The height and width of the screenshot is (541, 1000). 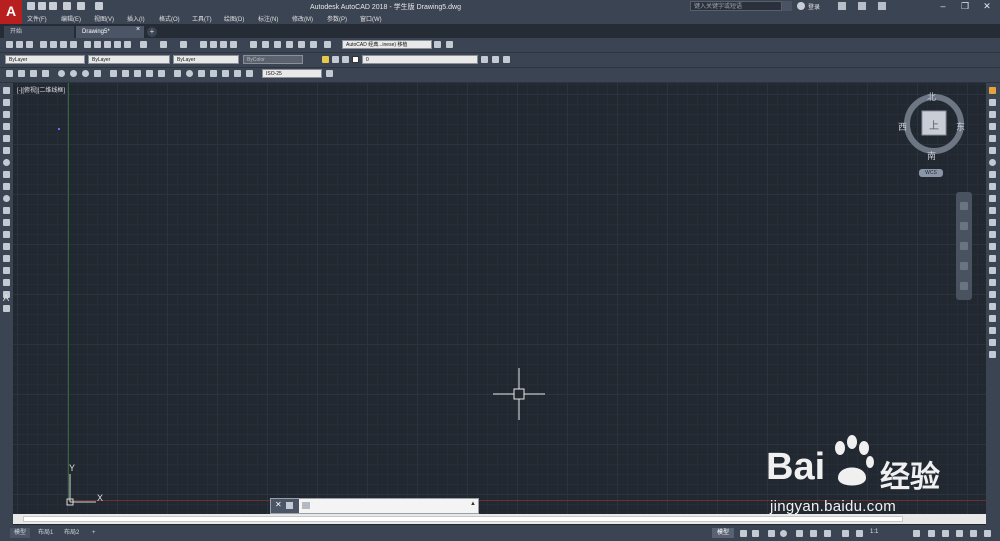 What do you see at coordinates (43, 44) in the screenshot?
I see `plot-icon` at bounding box center [43, 44].